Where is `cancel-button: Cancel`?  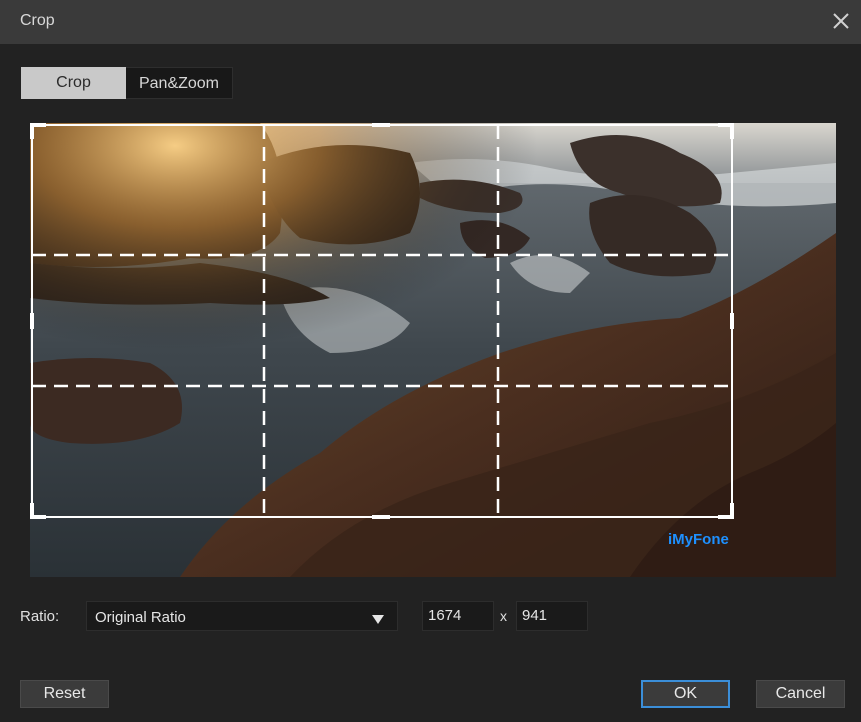 cancel-button: Cancel is located at coordinates (800, 694).